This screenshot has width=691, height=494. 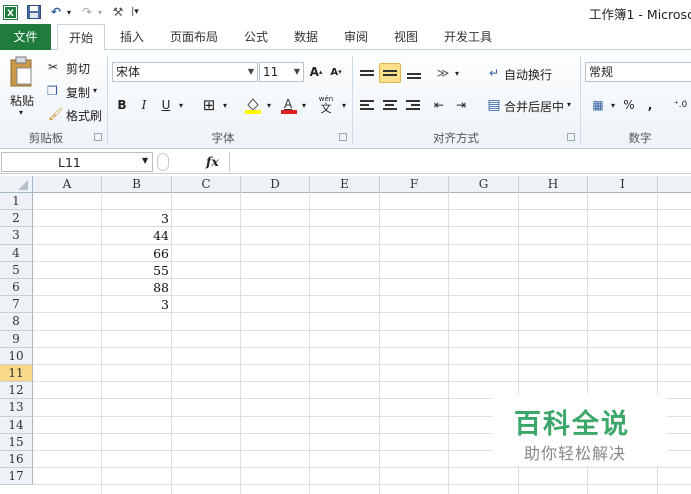 What do you see at coordinates (16, 305) in the screenshot?
I see `row-header-7: 7` at bounding box center [16, 305].